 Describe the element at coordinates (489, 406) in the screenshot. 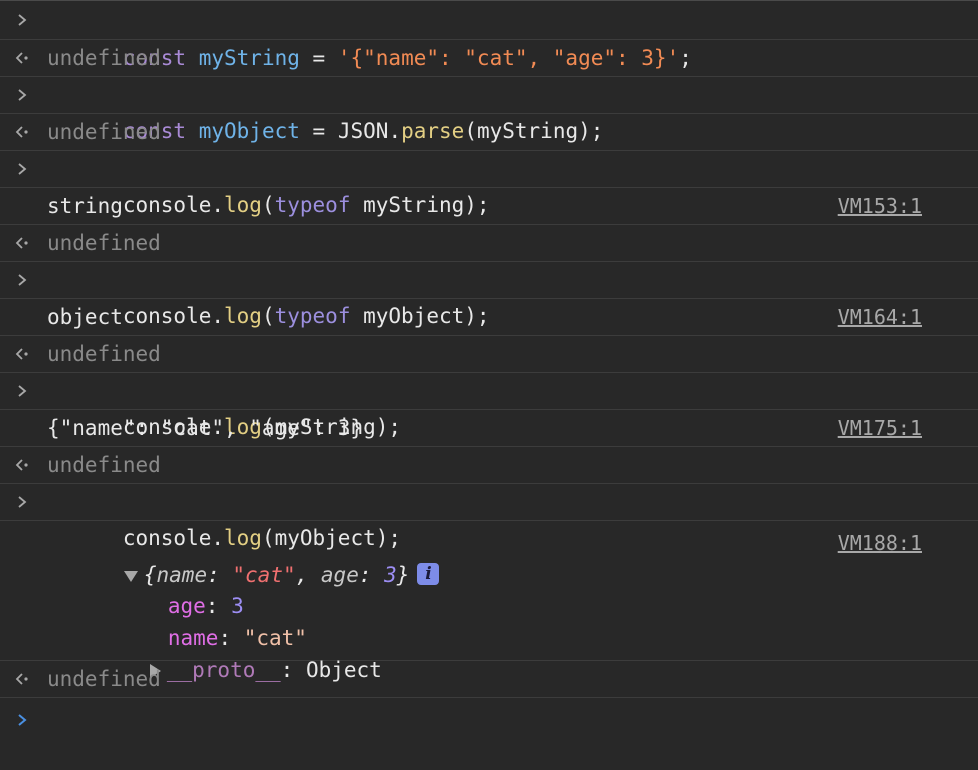

I see `console-input-entry: console.log(myString);` at that location.